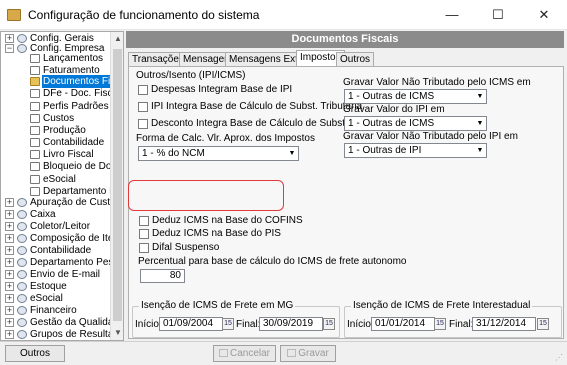  What do you see at coordinates (35, 353) in the screenshot?
I see `outros-button: Outros` at bounding box center [35, 353].